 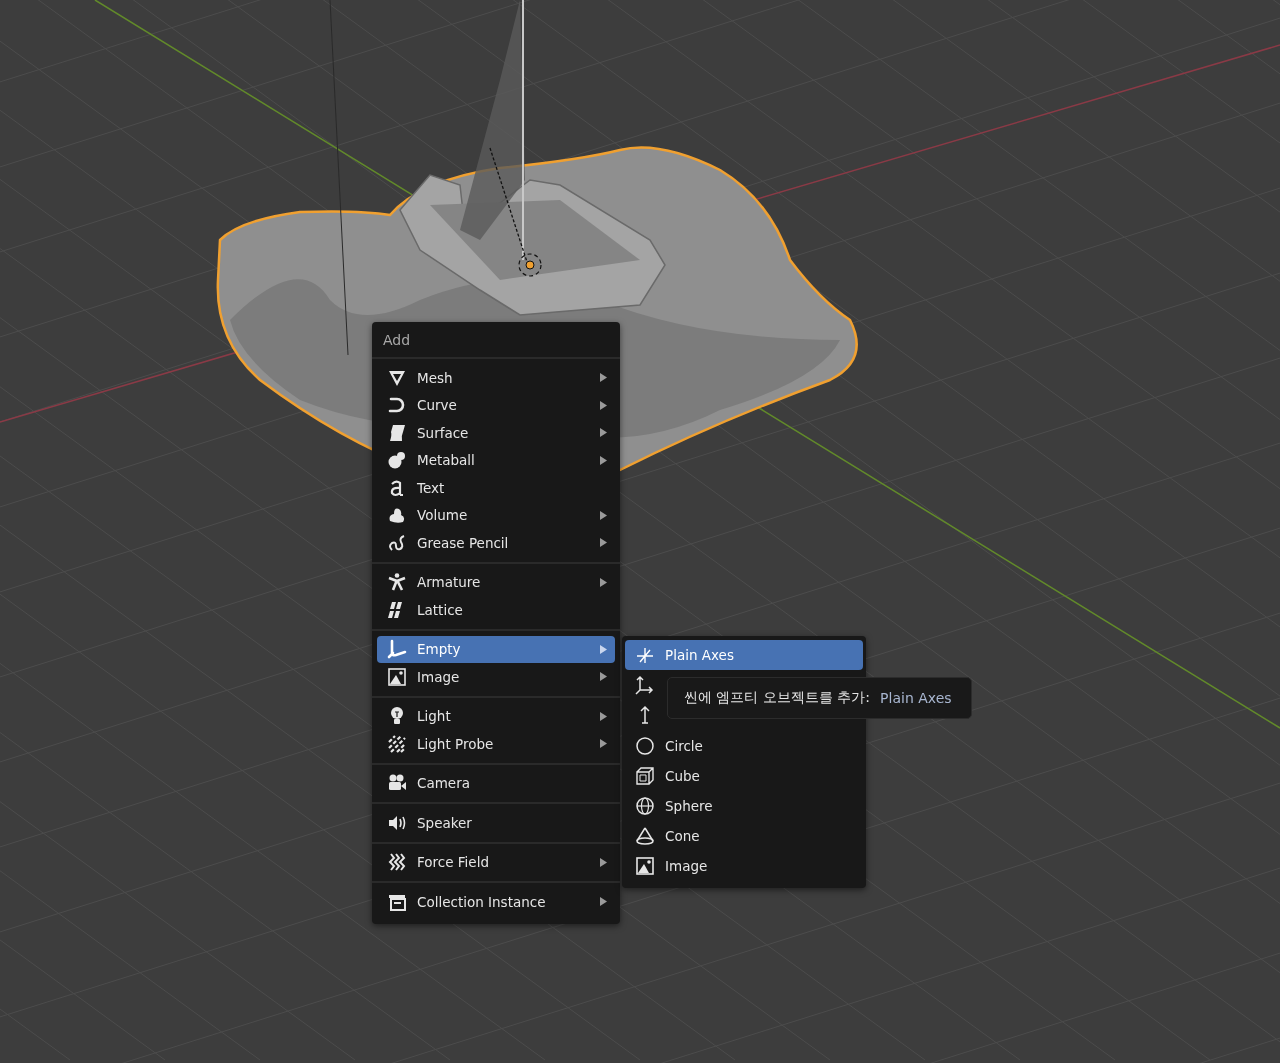 What do you see at coordinates (777, 698) in the screenshot?
I see `tooltip-text: 씬에 엠프티 오브젝트를 추가:` at bounding box center [777, 698].